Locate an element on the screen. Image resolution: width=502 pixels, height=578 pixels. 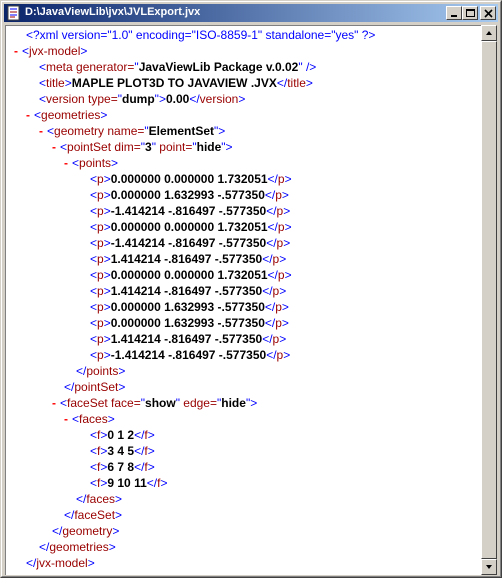
xml-attr-name: type= is located at coordinates (101, 99).